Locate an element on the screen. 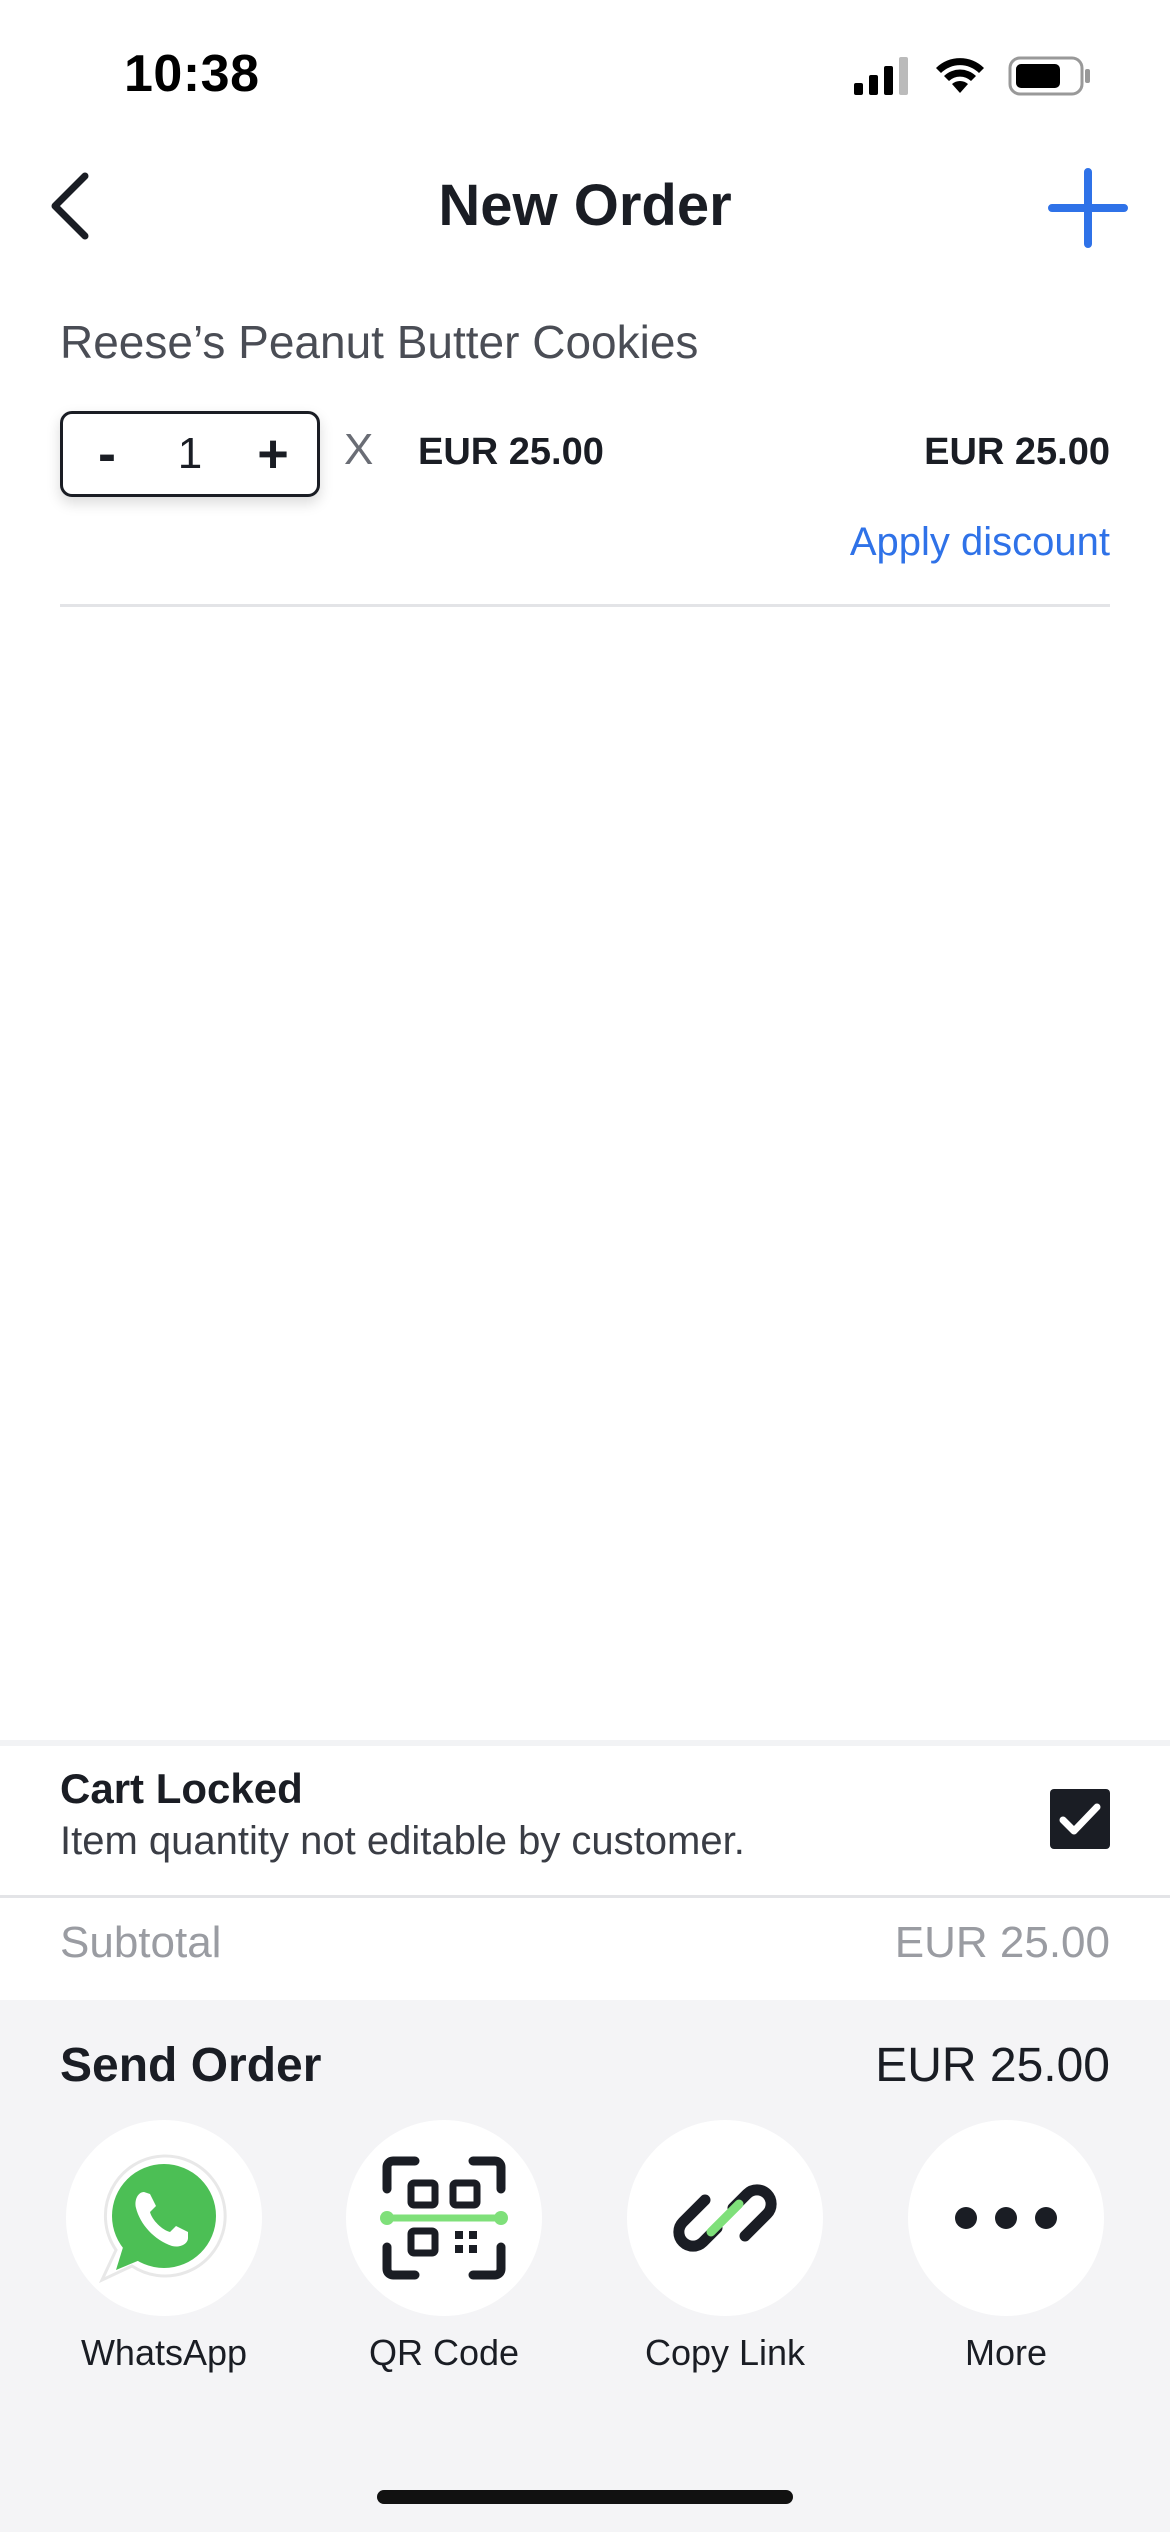 The height and width of the screenshot is (2532, 1170). more-label: More is located at coordinates (1006, 2352).